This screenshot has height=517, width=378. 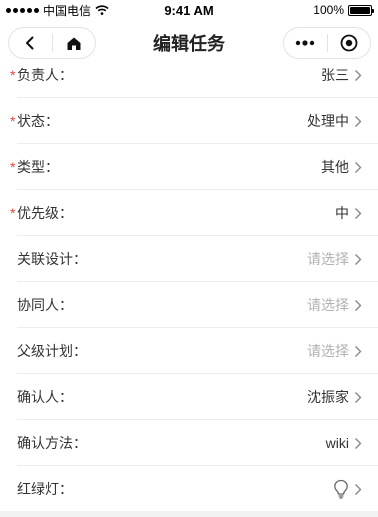 I want to click on row-label: 确认人：, so click(x=45, y=397).